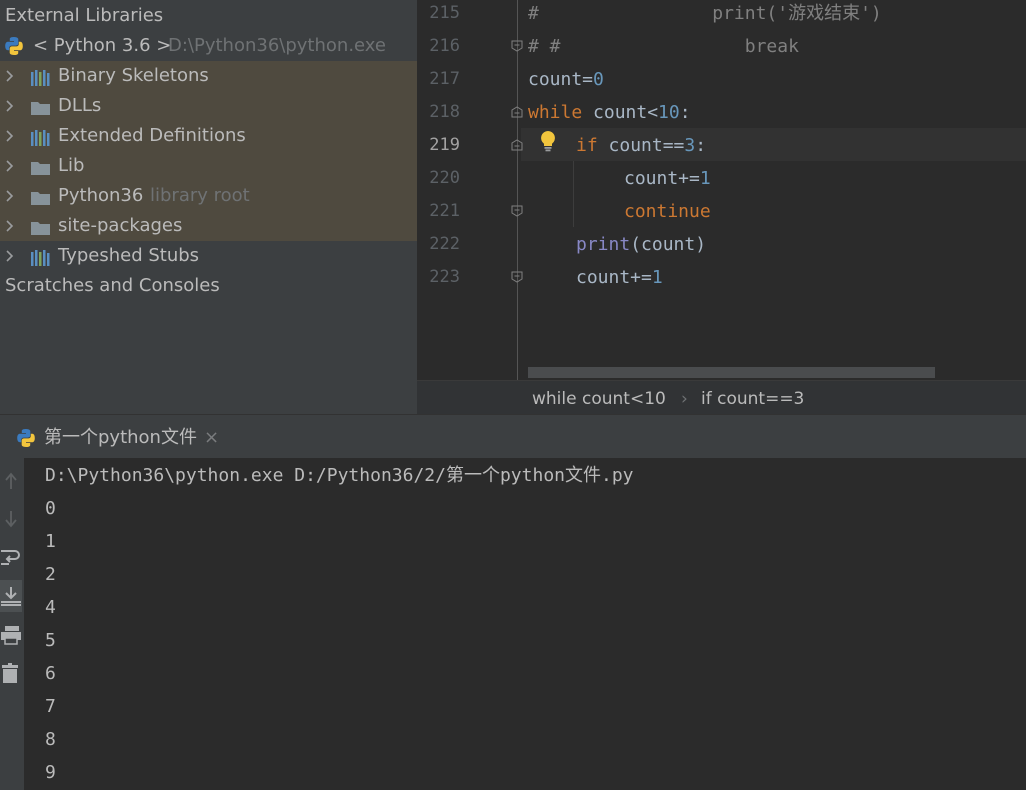 This screenshot has width=1026, height=790. Describe the element at coordinates (667, 211) in the screenshot. I see `code-line: continue` at that location.